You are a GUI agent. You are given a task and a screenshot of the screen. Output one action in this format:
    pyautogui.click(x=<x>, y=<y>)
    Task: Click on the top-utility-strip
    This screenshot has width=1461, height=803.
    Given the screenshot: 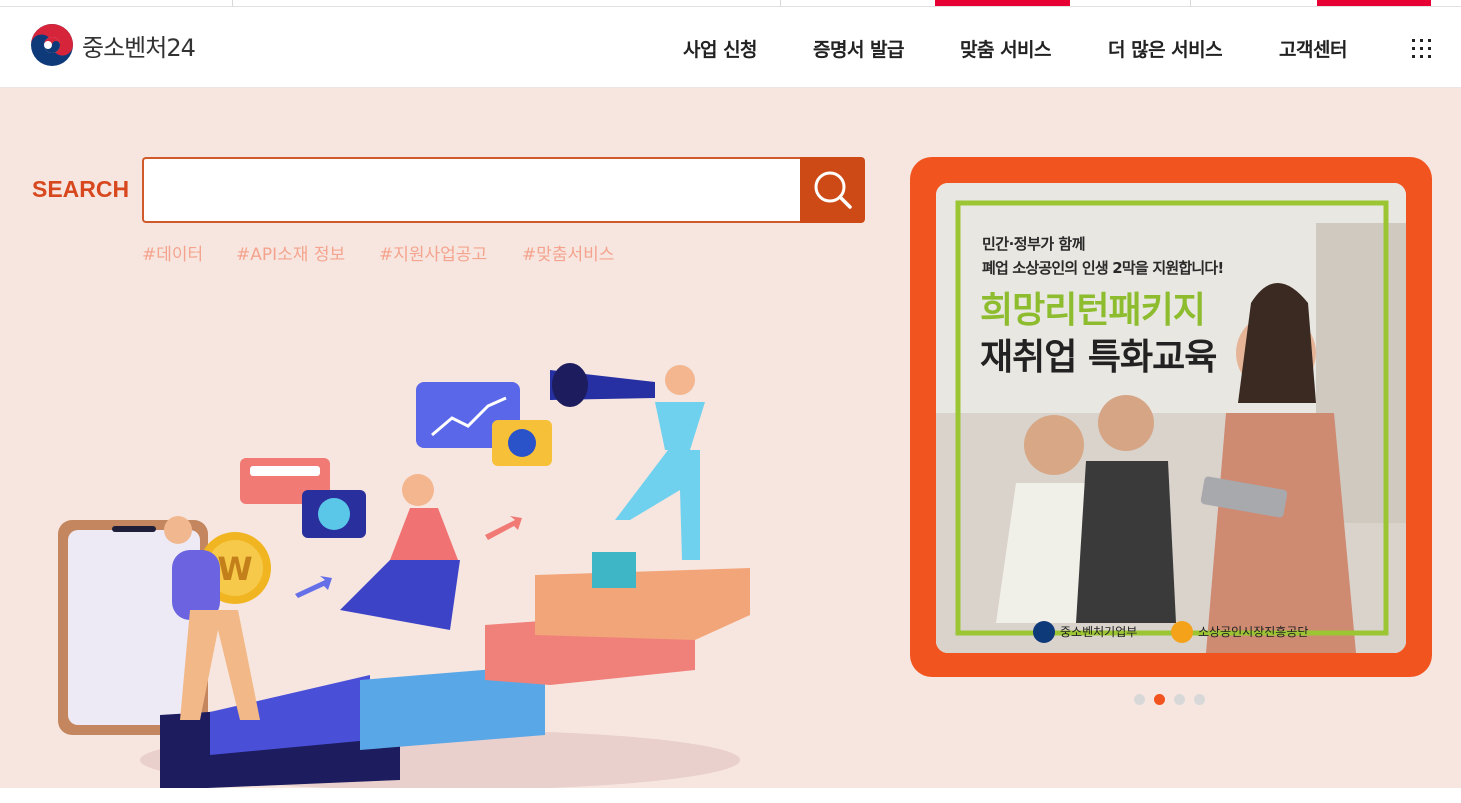 What is the action you would take?
    pyautogui.click(x=730, y=3)
    